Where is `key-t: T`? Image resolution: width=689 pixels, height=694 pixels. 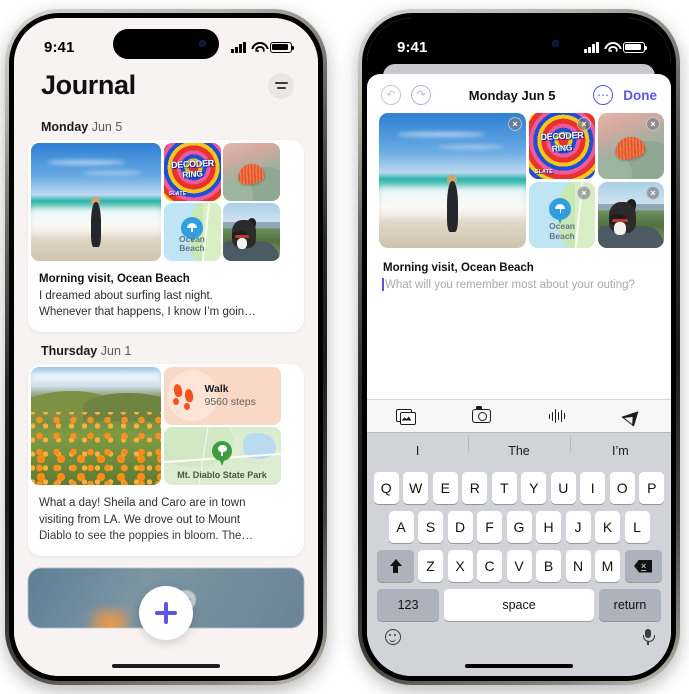 key-t: T is located at coordinates (504, 488).